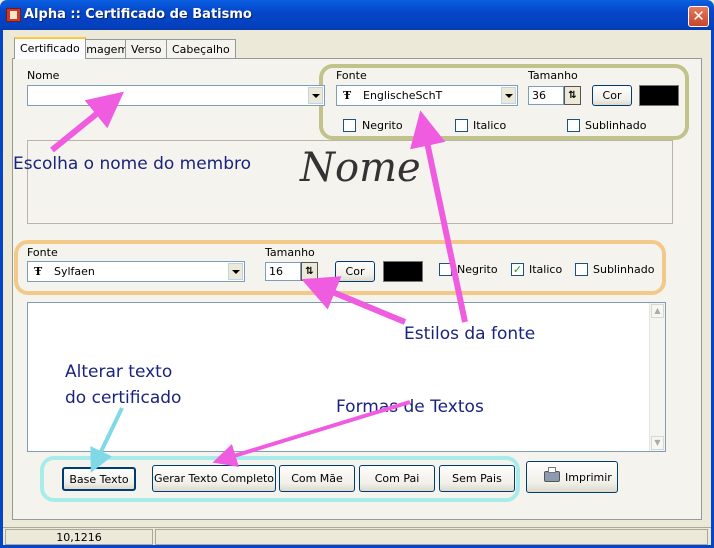  I want to click on com-mae-button: Com Mãe, so click(317, 478).